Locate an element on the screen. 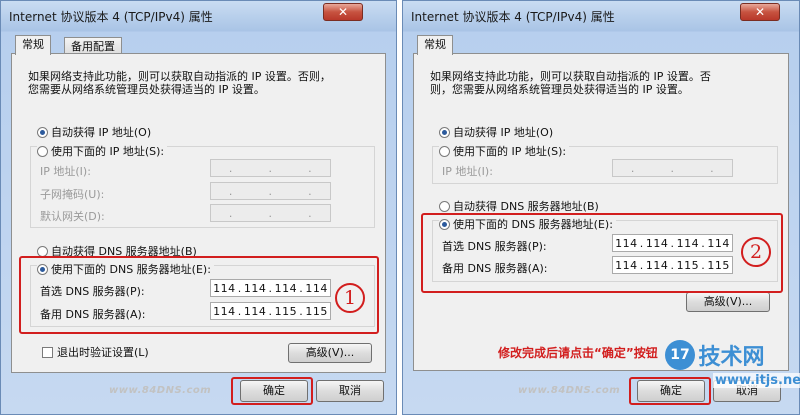 The width and height of the screenshot is (800, 415). site-url: www.itjs.net is located at coordinates (756, 380).